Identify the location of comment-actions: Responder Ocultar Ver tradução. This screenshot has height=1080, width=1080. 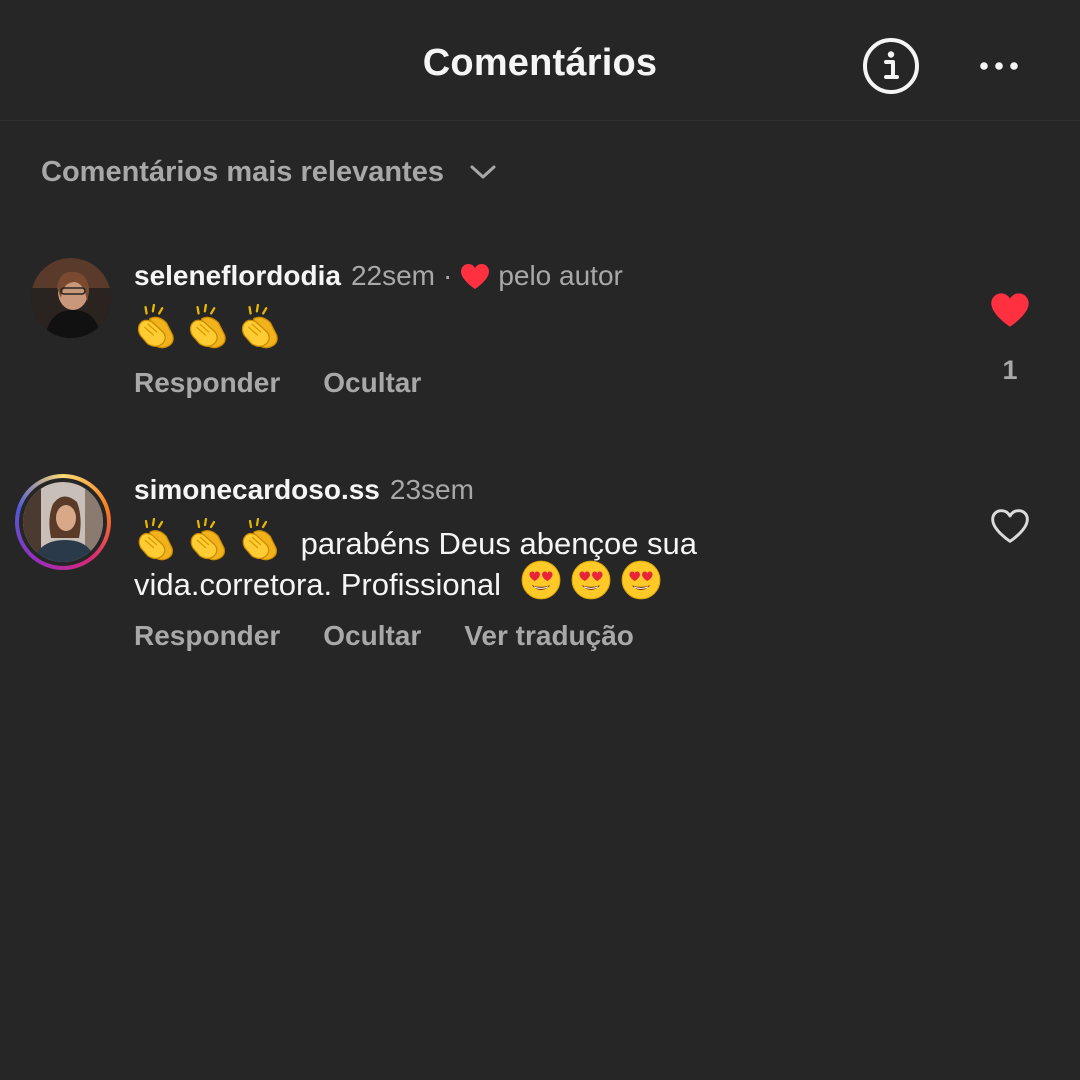
(384, 636).